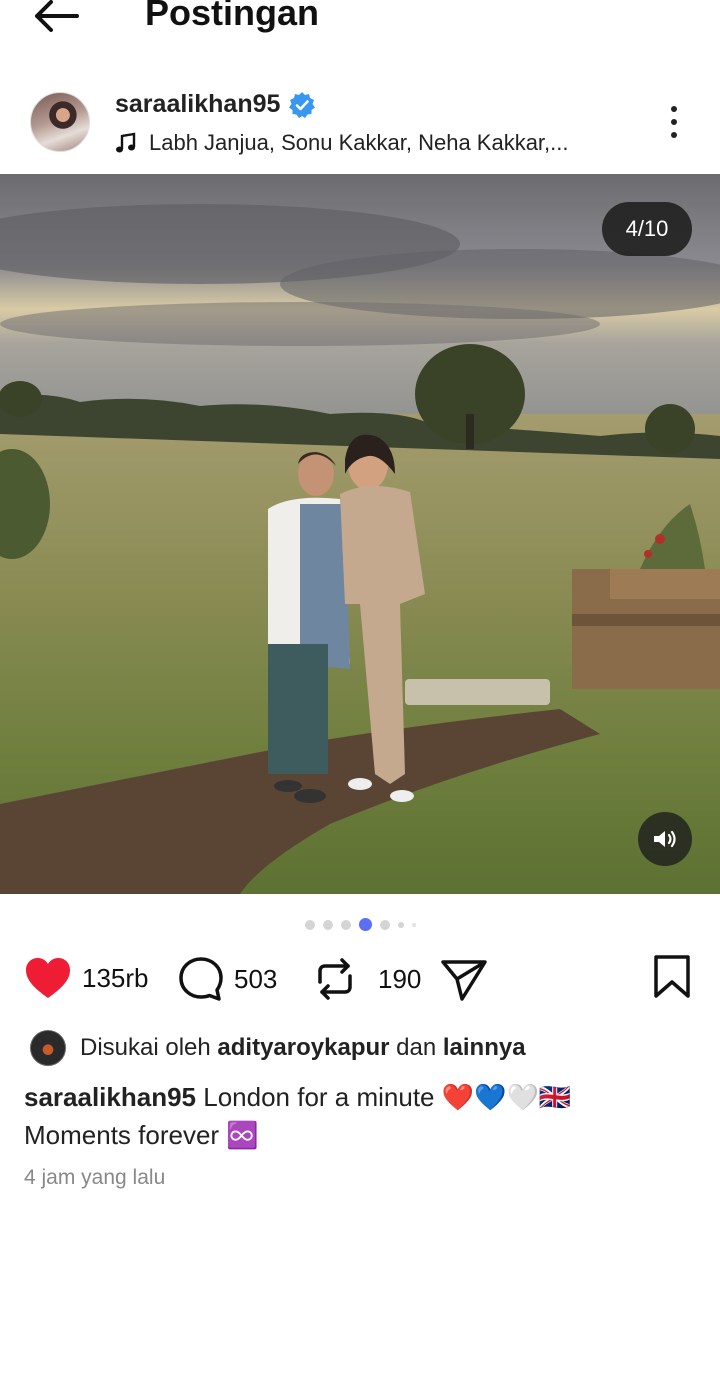 The height and width of the screenshot is (1400, 720). I want to click on save-button, so click(672, 977).